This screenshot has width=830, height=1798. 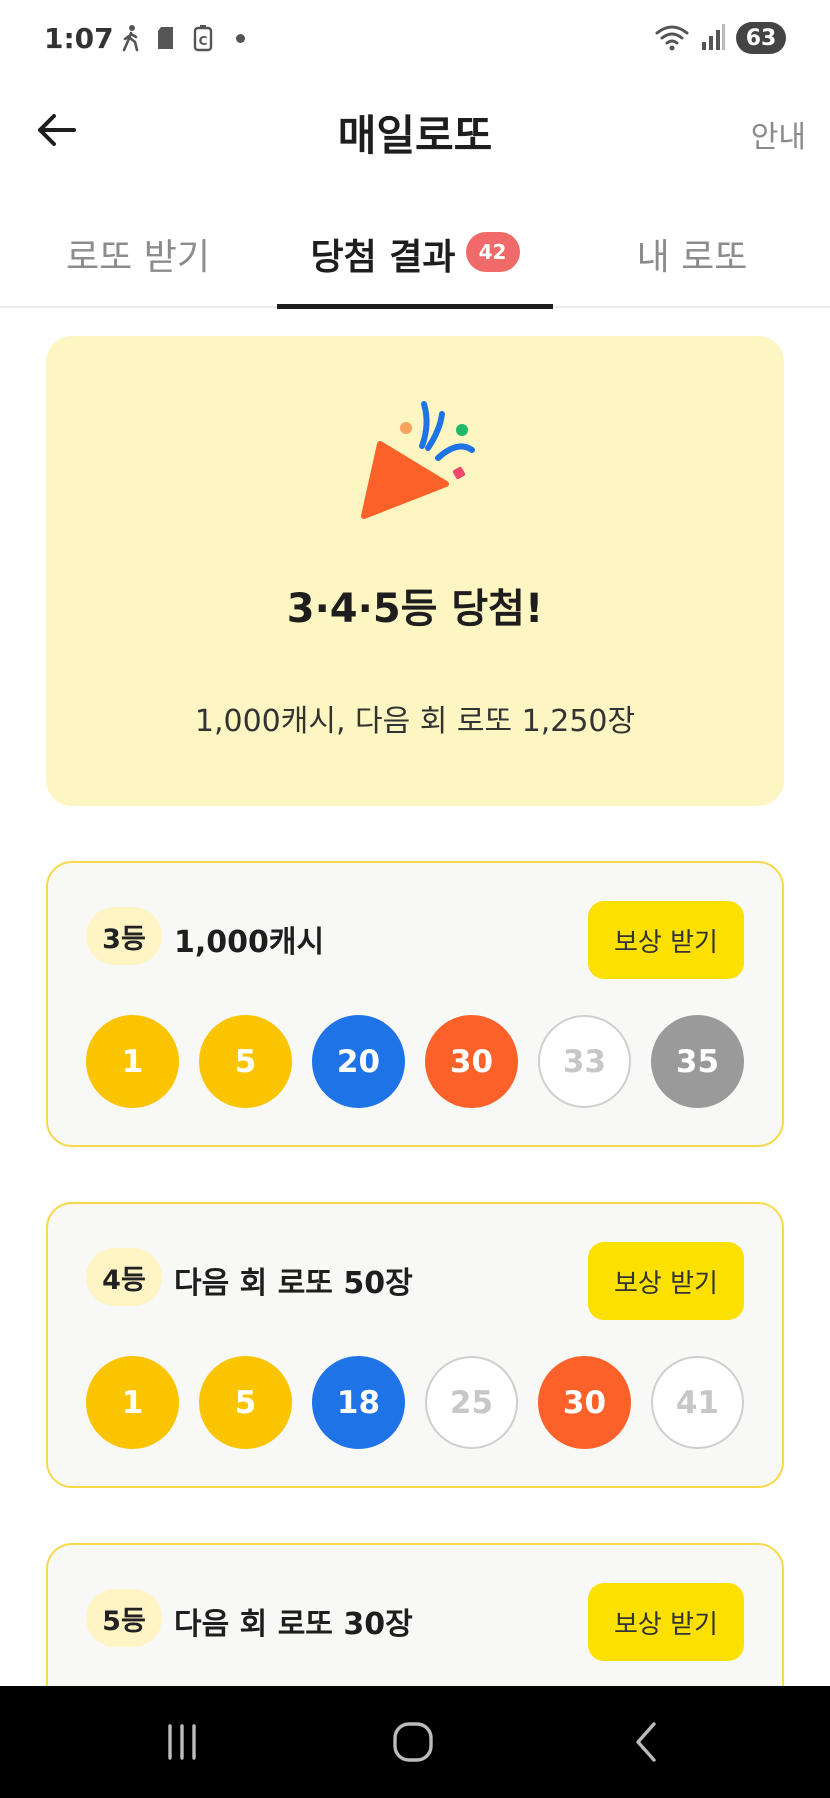 I want to click on sd-card-icon, so click(x=165, y=38).